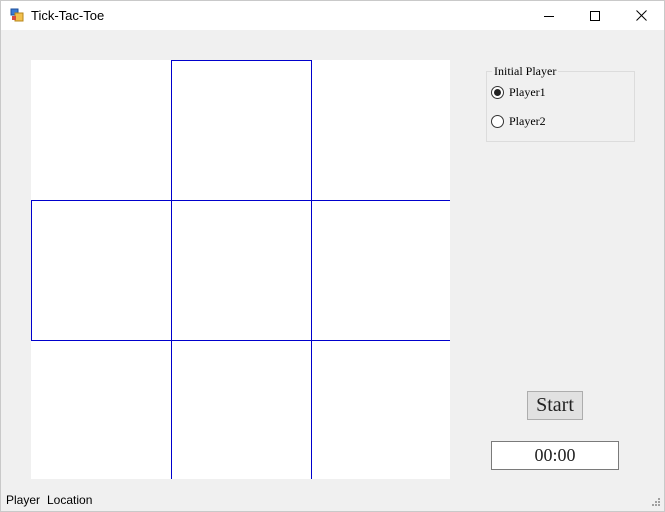 The width and height of the screenshot is (665, 512). What do you see at coordinates (655, 503) in the screenshot?
I see `resize-grip-icon` at bounding box center [655, 503].